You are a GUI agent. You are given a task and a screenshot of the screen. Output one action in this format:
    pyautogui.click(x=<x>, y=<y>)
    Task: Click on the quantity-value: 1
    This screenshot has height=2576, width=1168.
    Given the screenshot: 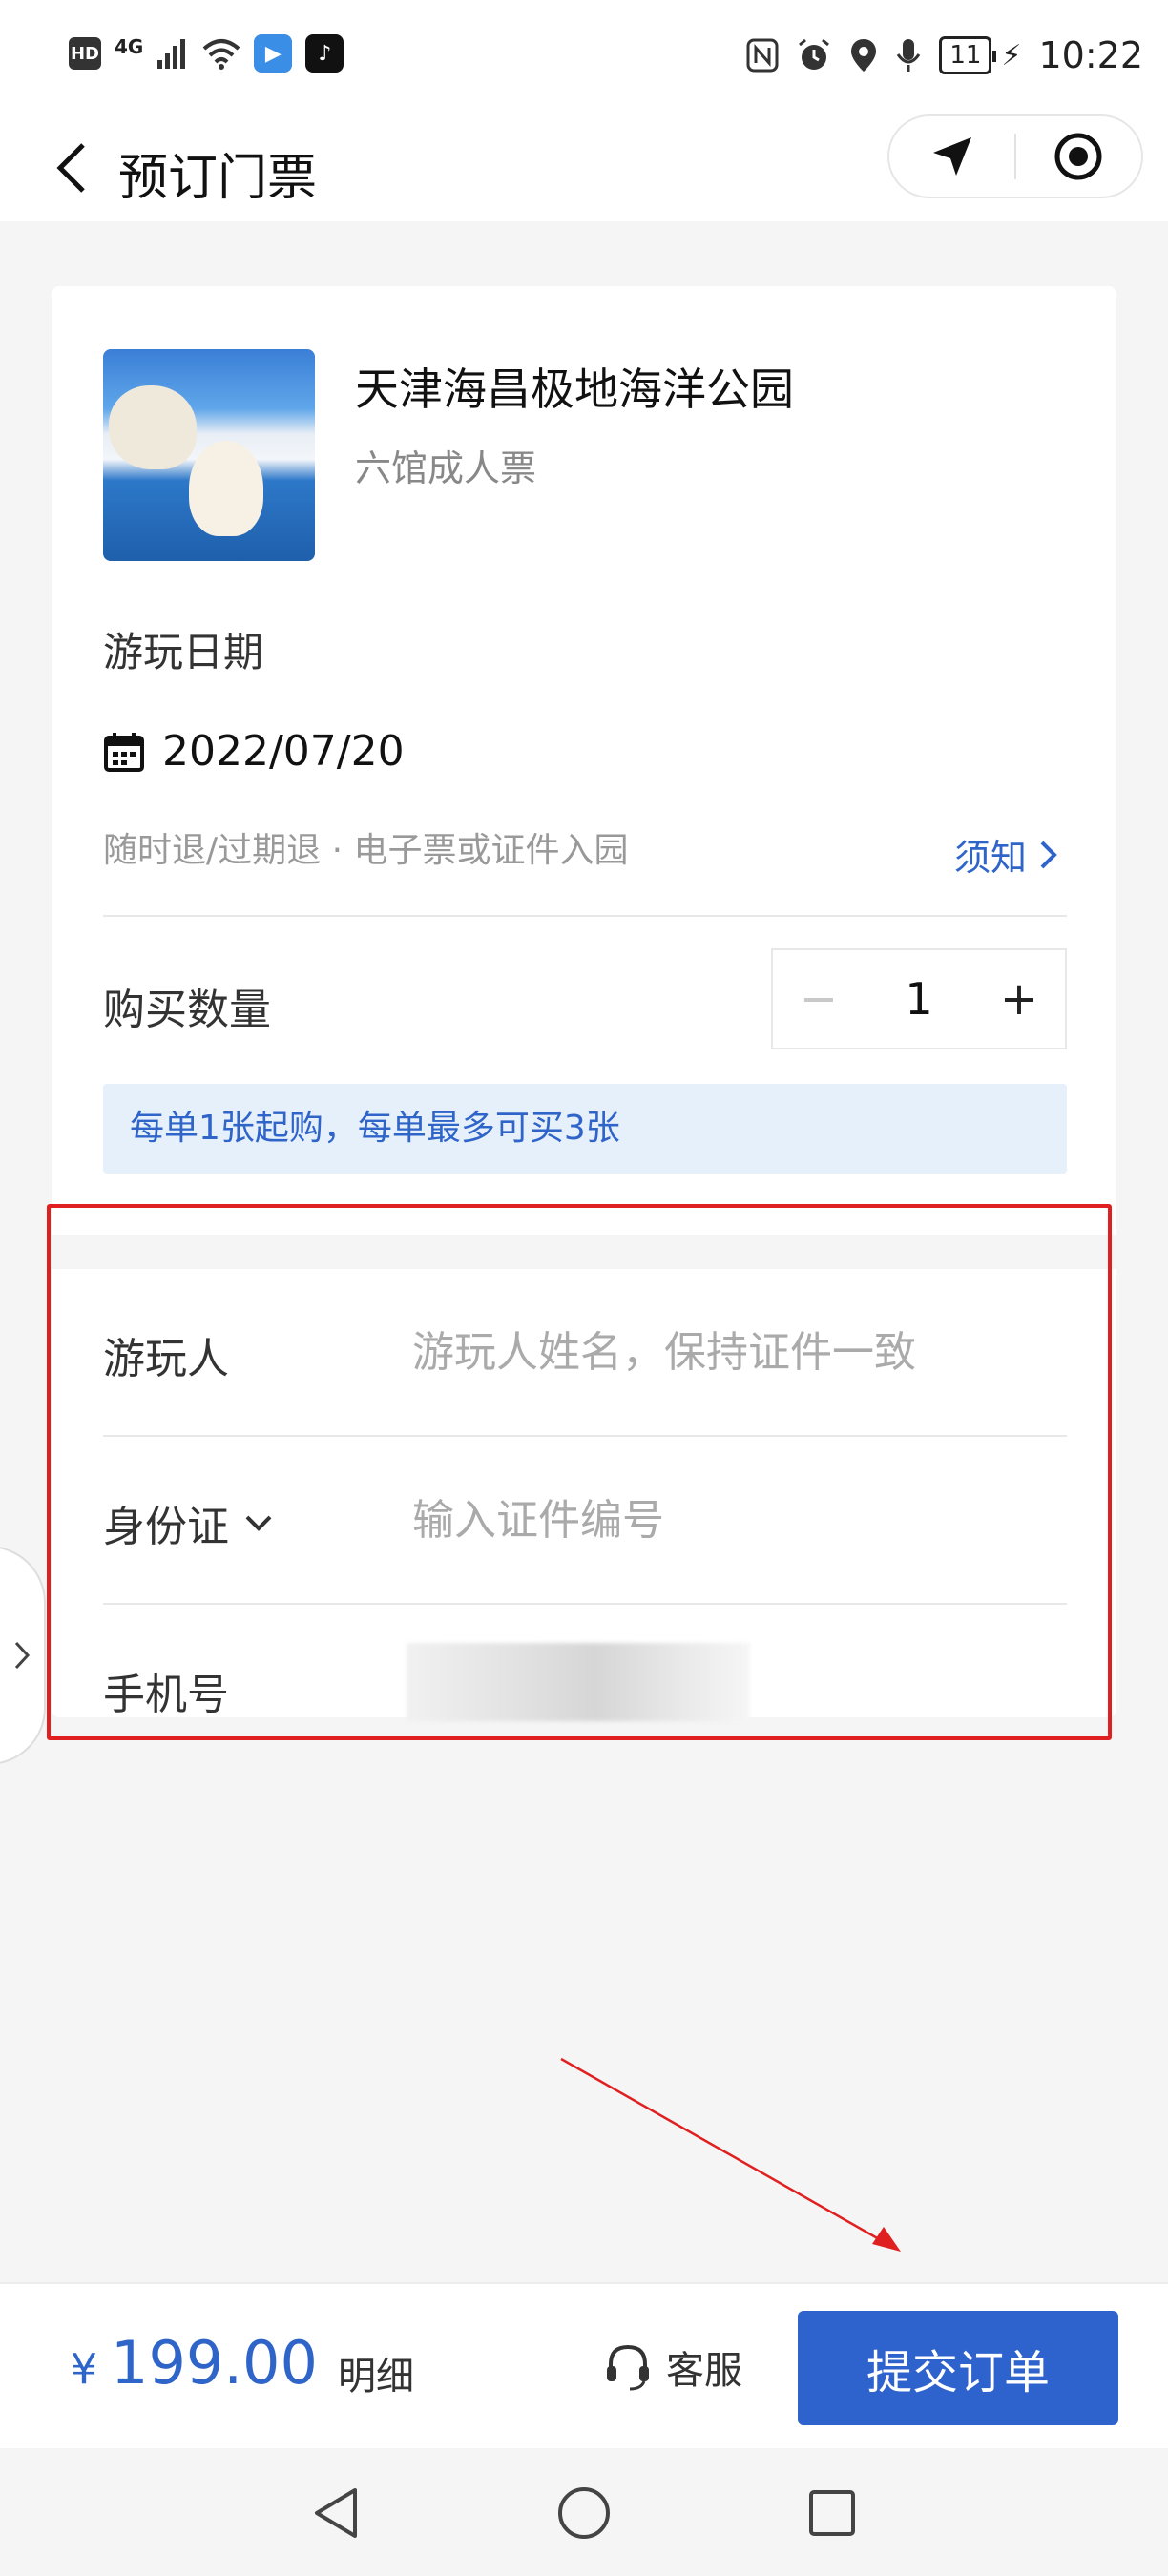 What is the action you would take?
    pyautogui.click(x=919, y=999)
    